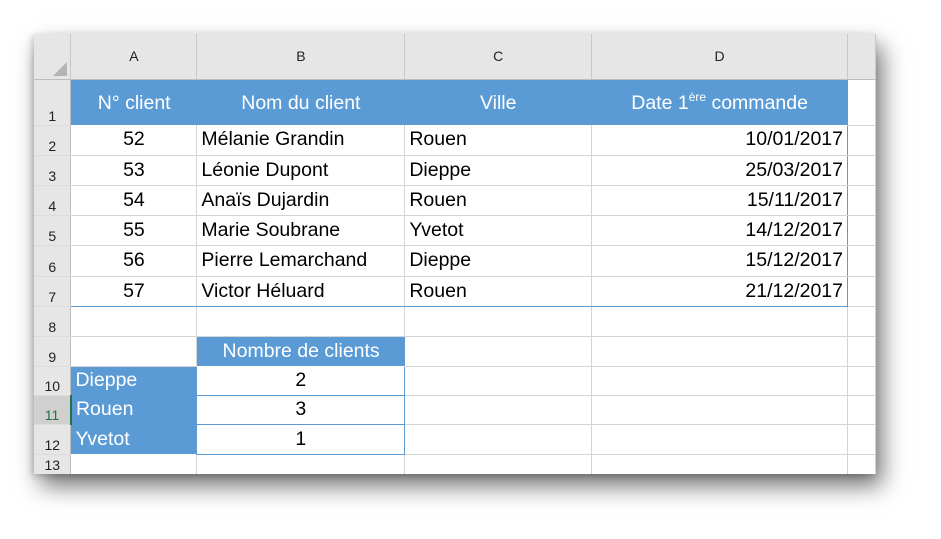 This screenshot has width=941, height=539. What do you see at coordinates (498, 321) in the screenshot?
I see `cell-c8` at bounding box center [498, 321].